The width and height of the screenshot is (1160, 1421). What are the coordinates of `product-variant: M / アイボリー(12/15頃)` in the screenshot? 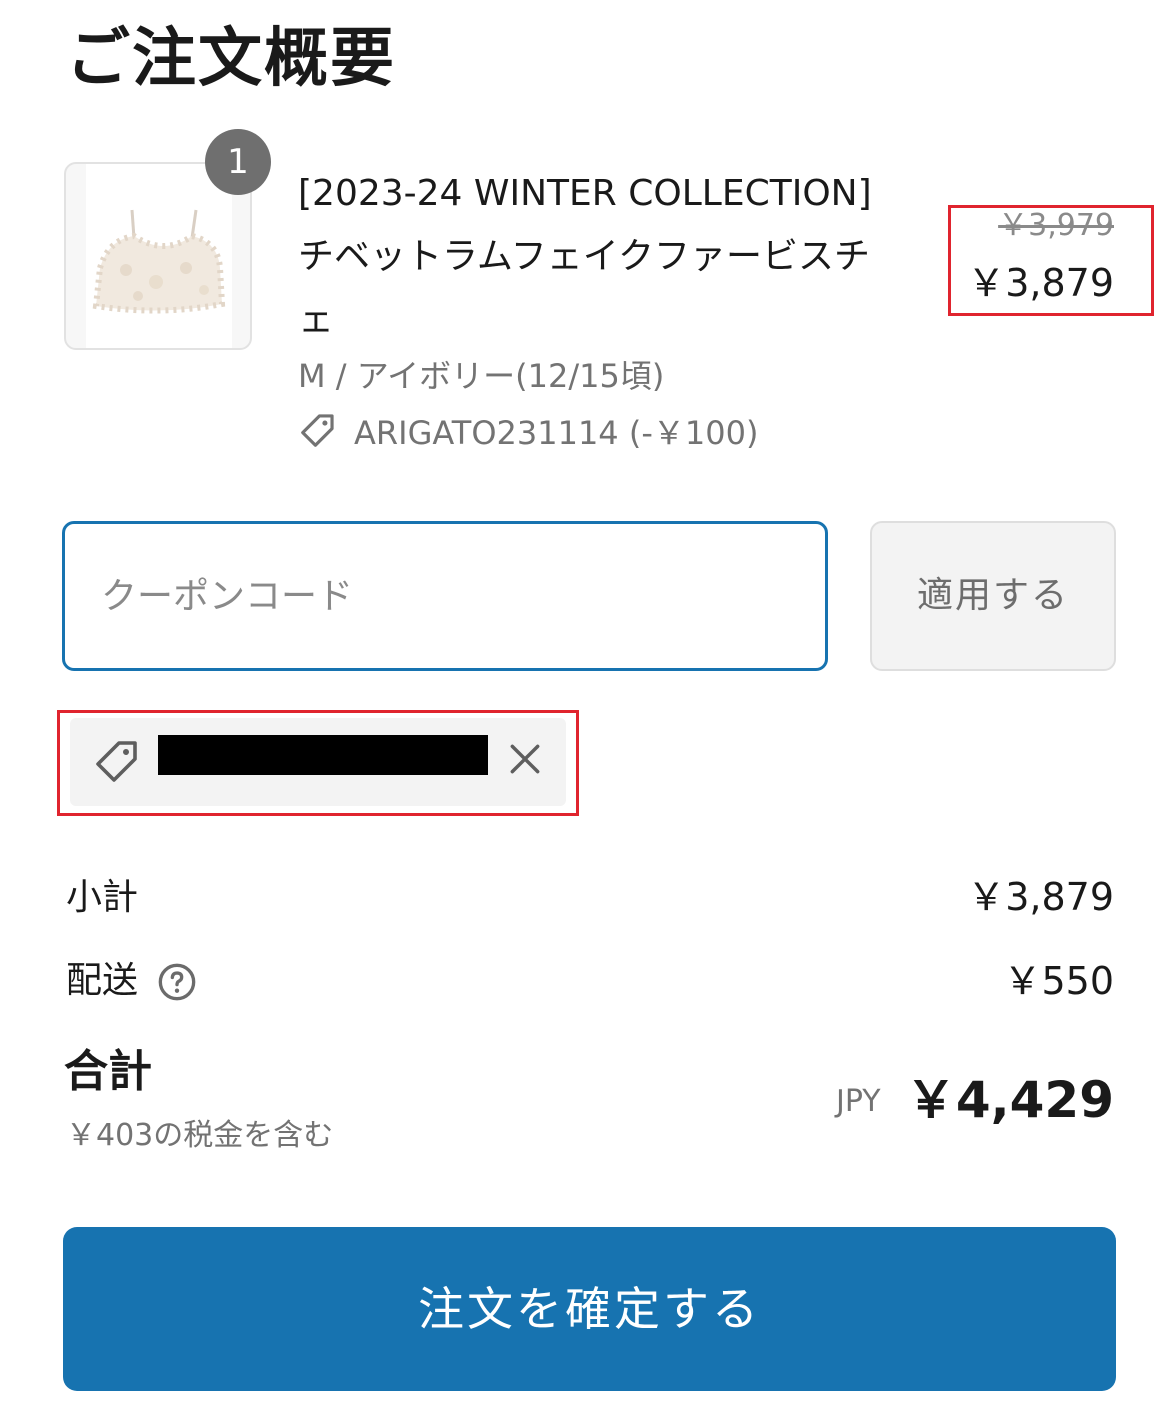 It's located at (481, 376).